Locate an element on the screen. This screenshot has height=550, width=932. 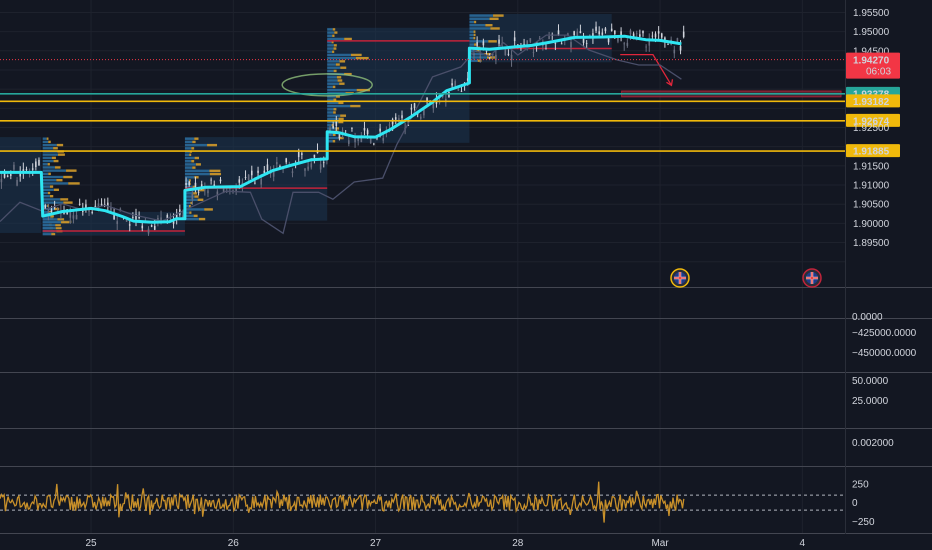
oscillator-tick-label: 250 is located at coordinates (860, 484).